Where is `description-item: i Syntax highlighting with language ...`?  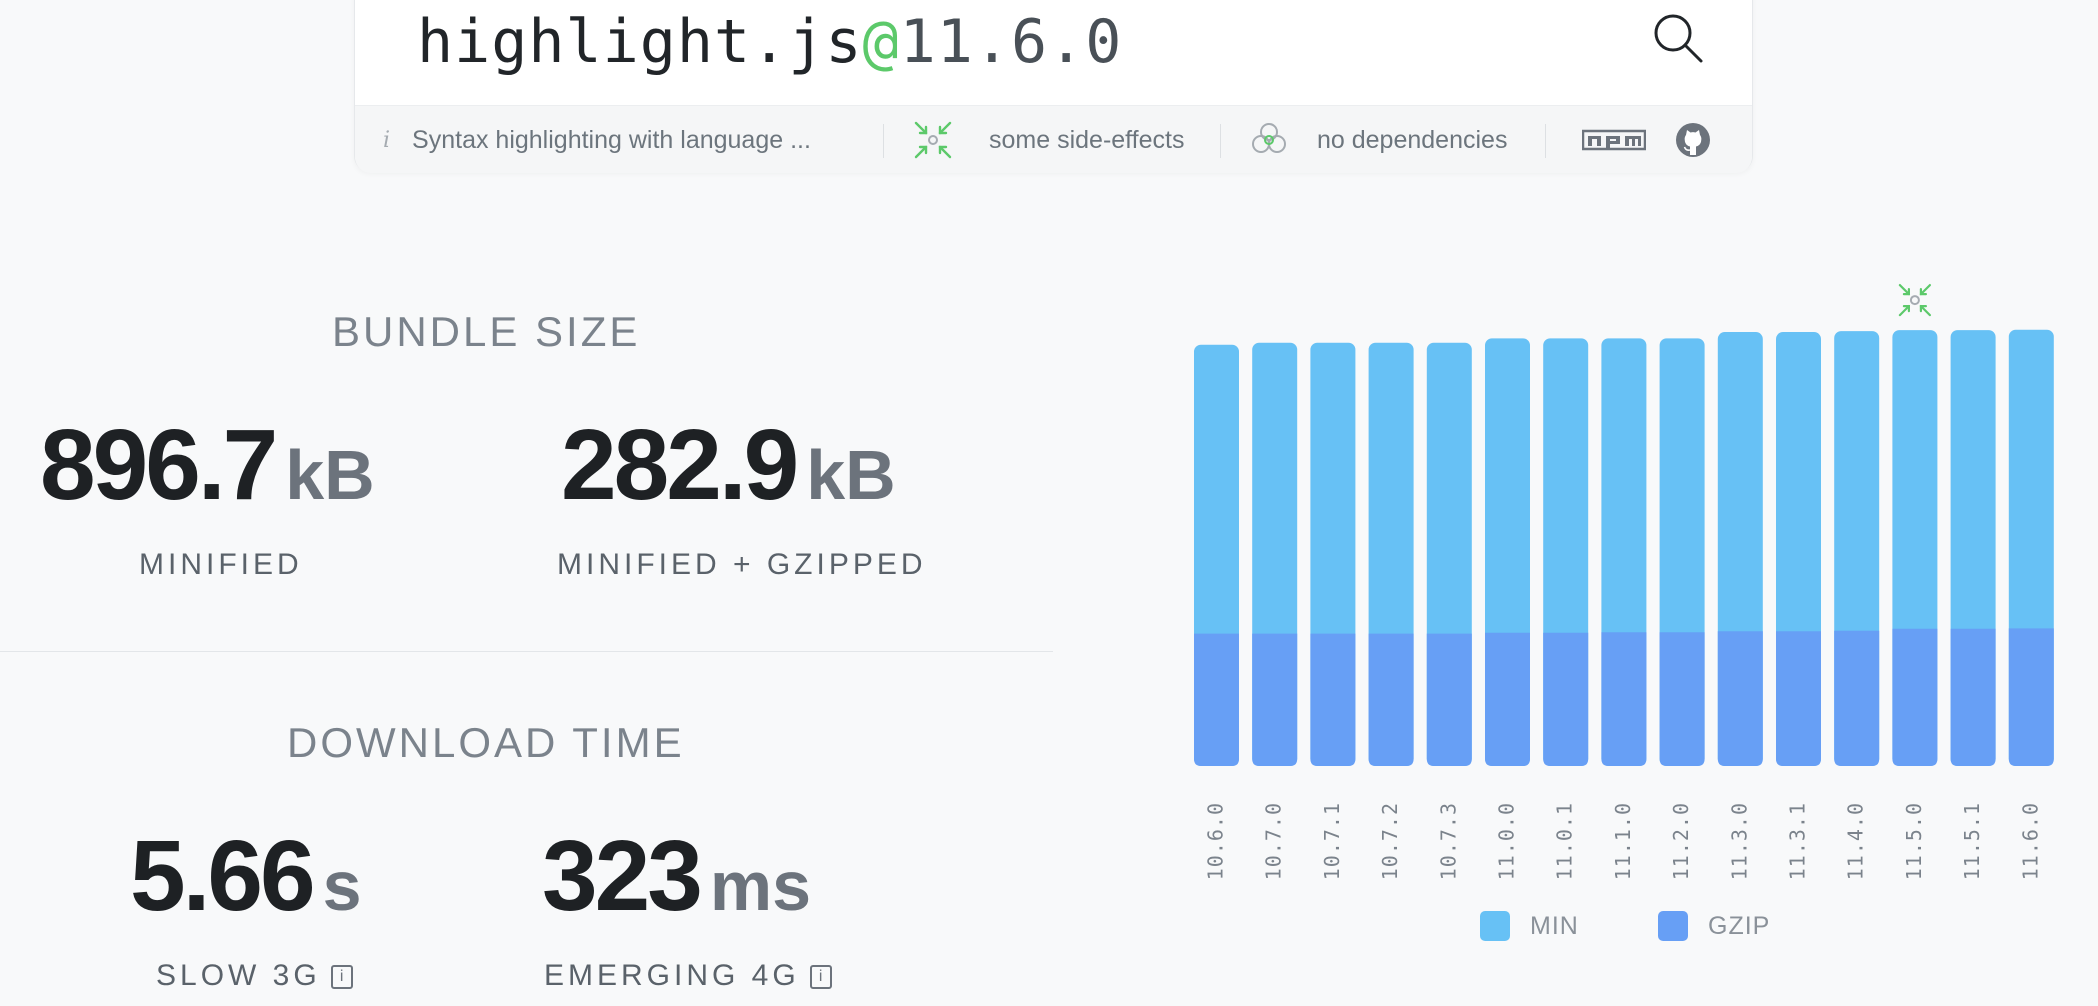 description-item: i Syntax highlighting with language ... is located at coordinates (597, 140).